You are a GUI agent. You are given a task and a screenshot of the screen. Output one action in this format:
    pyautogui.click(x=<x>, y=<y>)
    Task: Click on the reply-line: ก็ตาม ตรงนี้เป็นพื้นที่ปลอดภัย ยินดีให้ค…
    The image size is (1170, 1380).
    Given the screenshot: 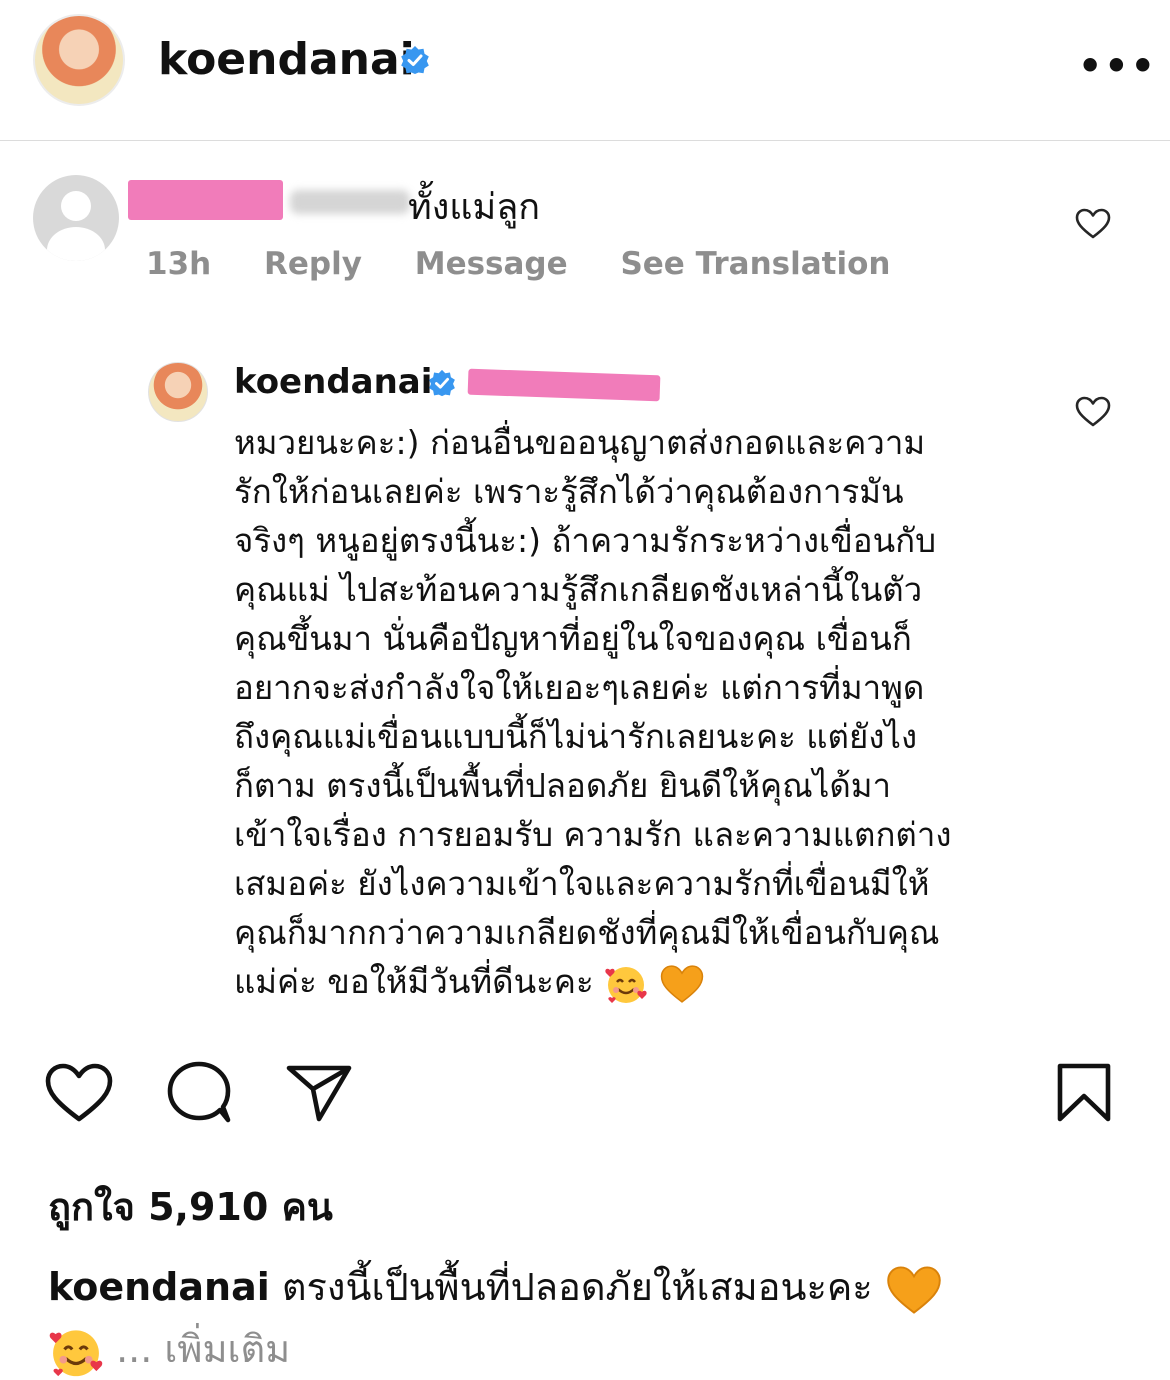 What is the action you would take?
    pyautogui.click(x=563, y=785)
    